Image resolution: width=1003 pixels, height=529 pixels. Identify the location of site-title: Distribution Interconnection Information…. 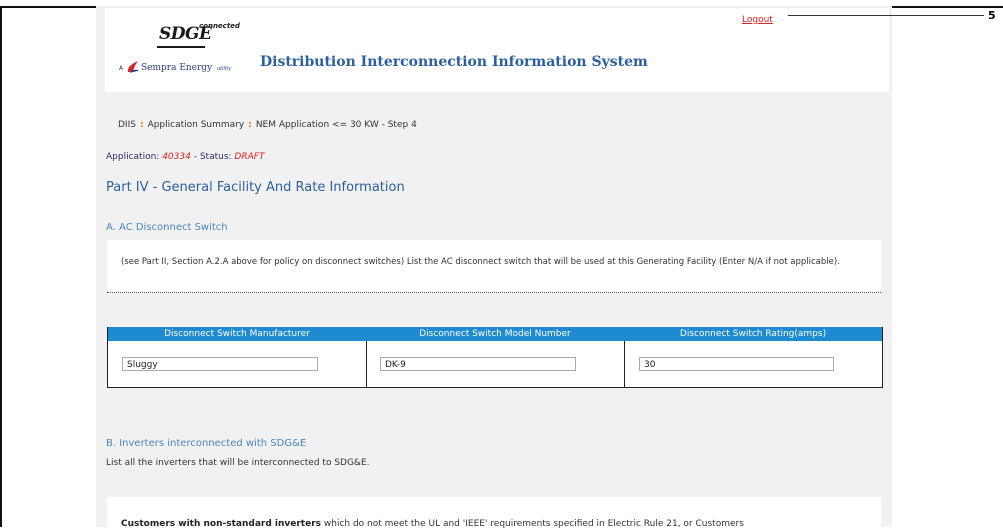
(454, 62).